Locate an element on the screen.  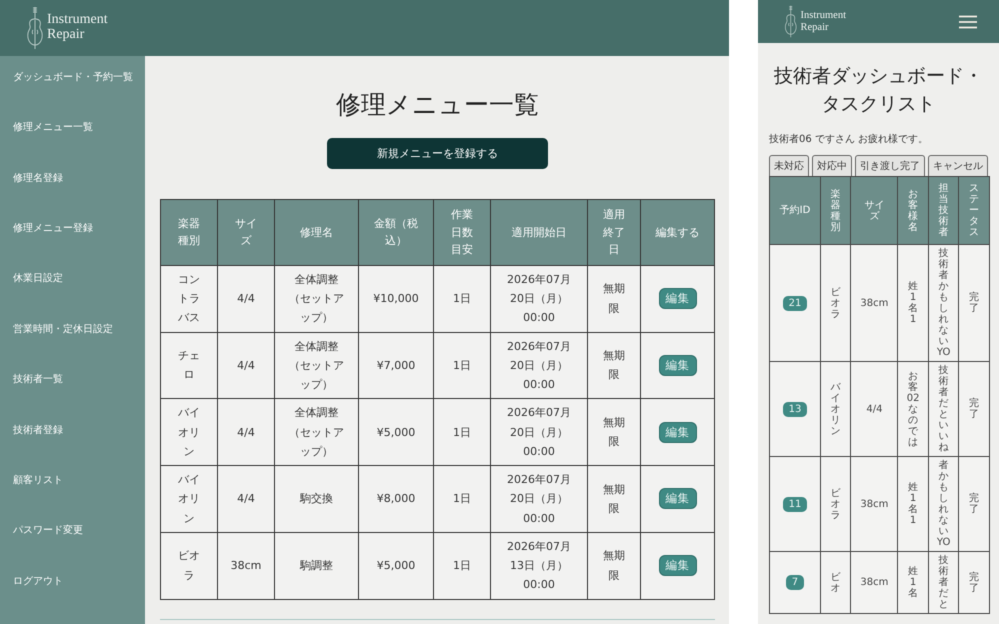
status-tab: 対応中 is located at coordinates (832, 165).